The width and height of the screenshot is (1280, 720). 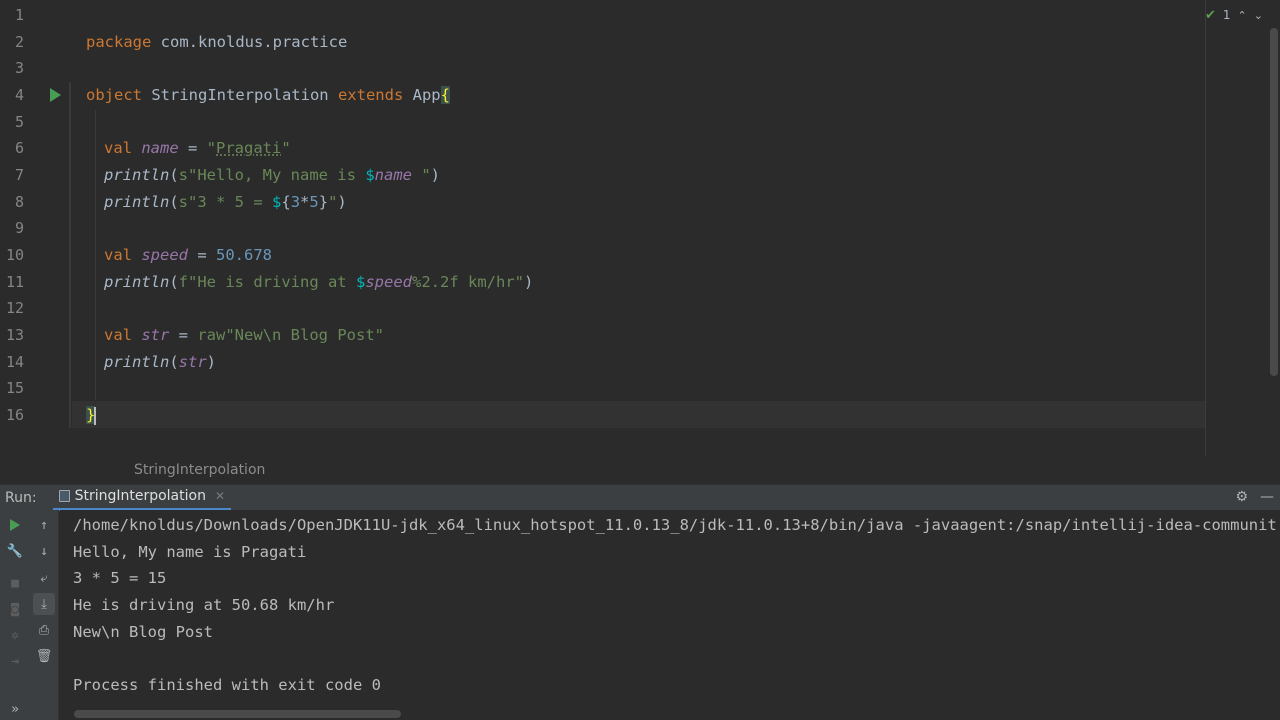 I want to click on minimize-icon: —, so click(x=1267, y=497).